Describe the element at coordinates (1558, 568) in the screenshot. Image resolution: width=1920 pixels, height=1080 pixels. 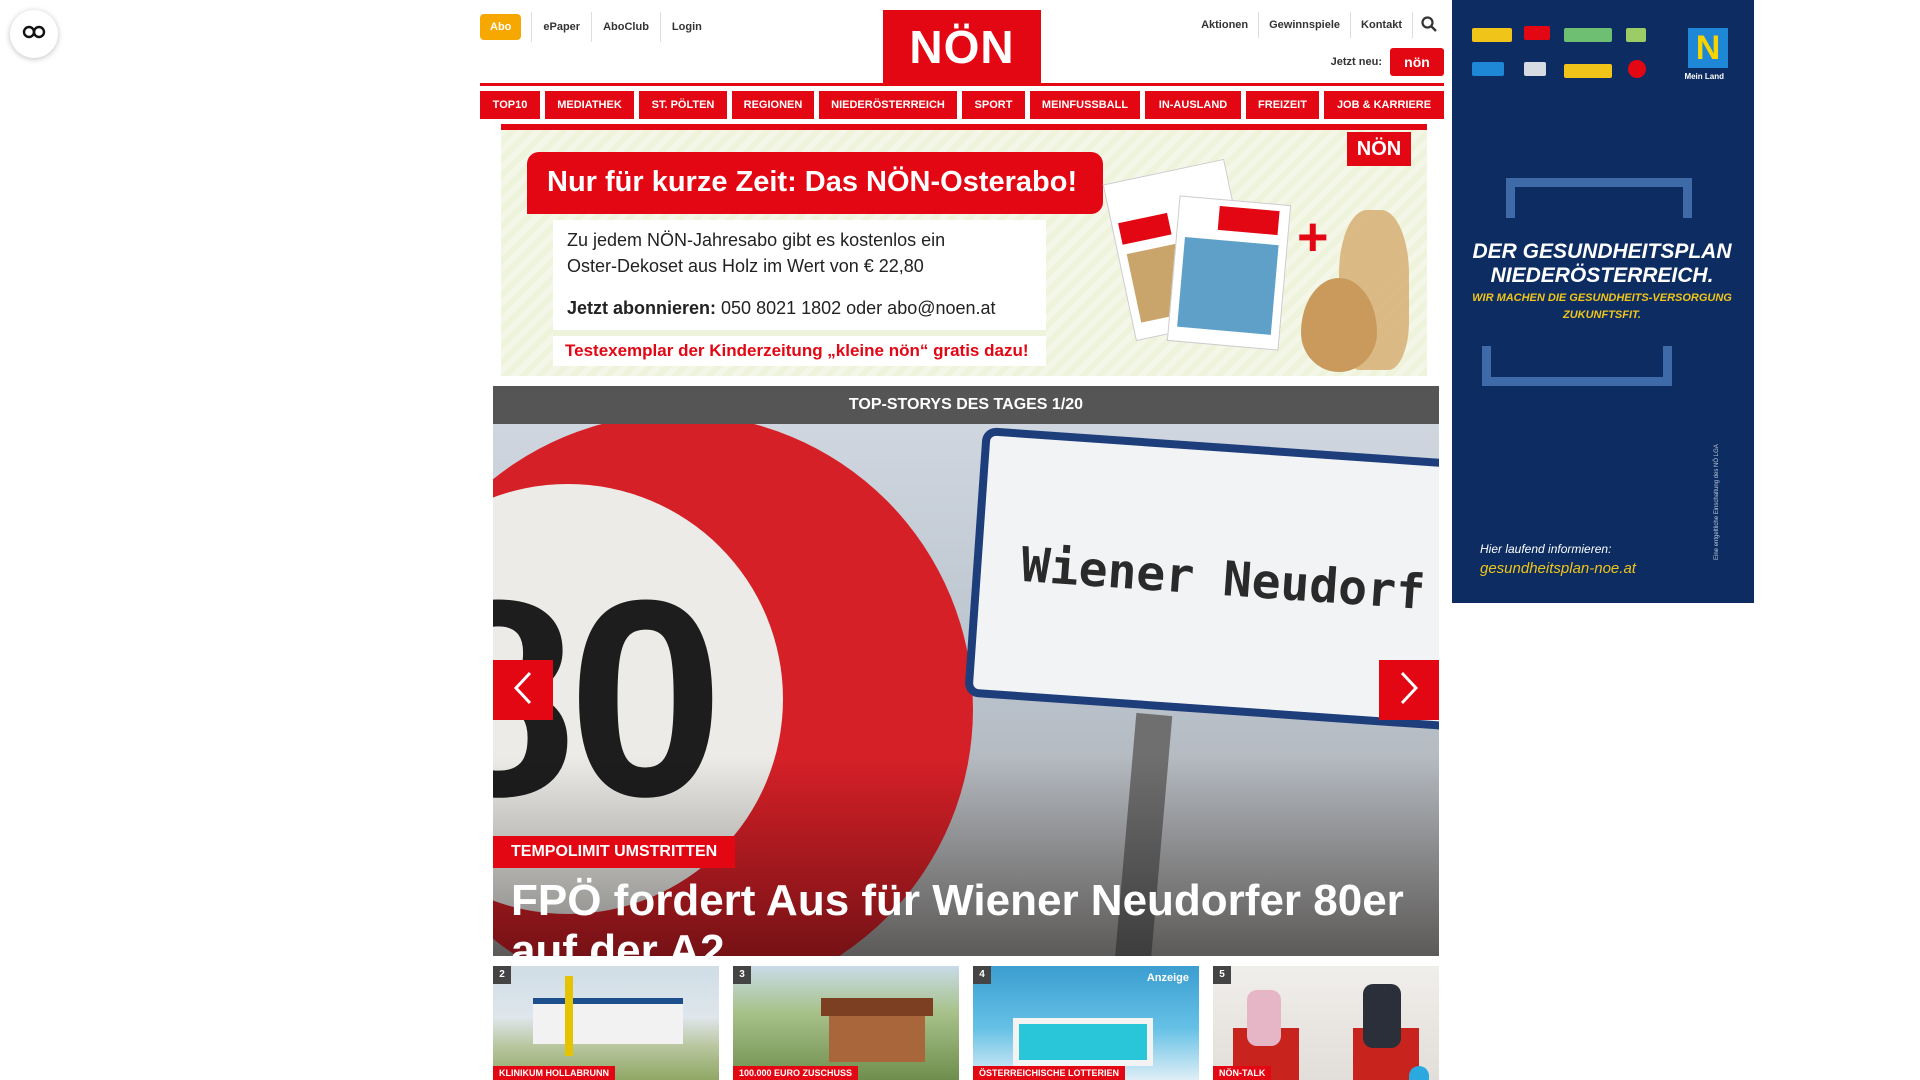
I see `ad-url-link: gesundheitsplan-noe.at` at that location.